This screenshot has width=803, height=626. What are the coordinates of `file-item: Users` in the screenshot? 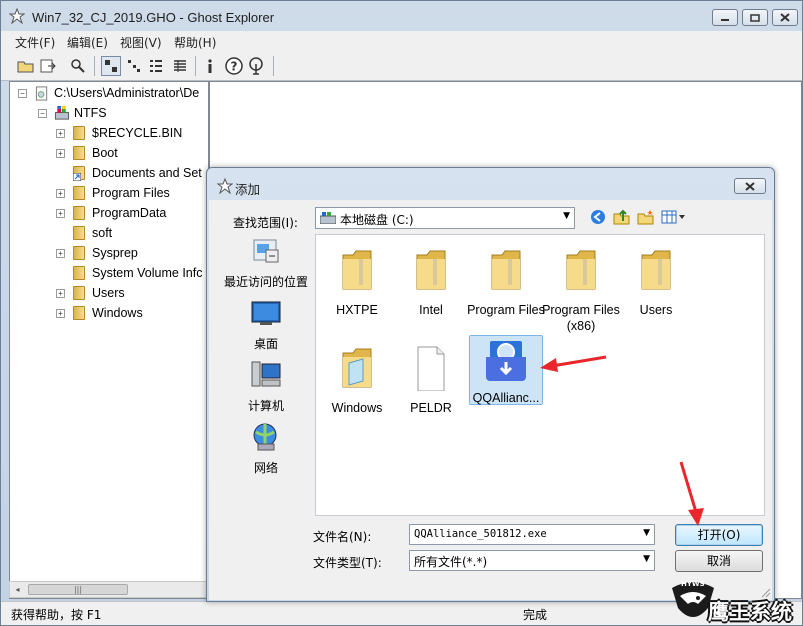 It's located at (656, 279).